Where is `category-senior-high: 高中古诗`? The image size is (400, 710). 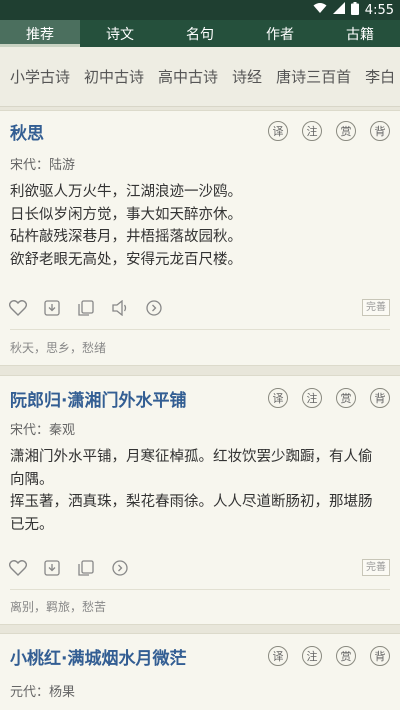 category-senior-high: 高中古诗 is located at coordinates (188, 76).